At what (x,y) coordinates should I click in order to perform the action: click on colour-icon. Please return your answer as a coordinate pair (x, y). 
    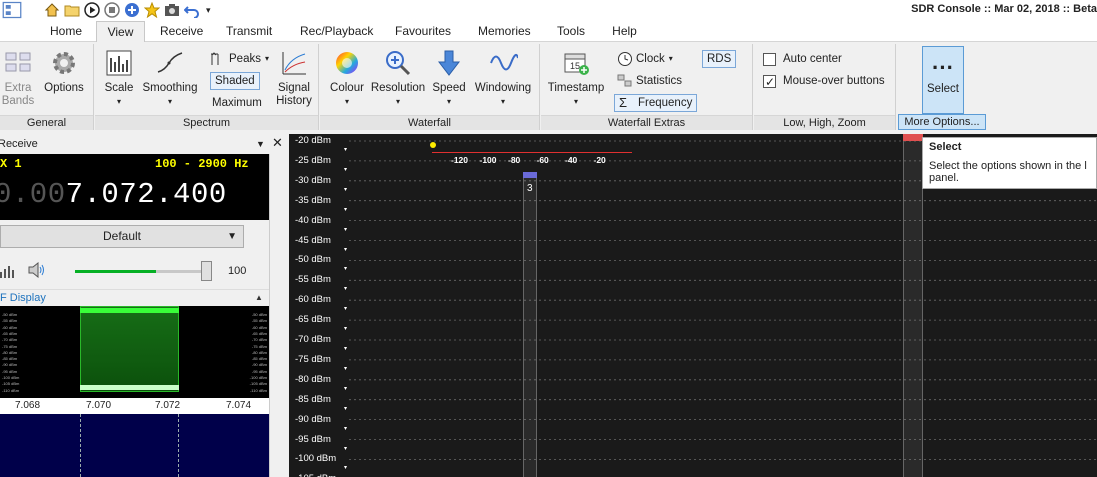
    Looking at the image, I should click on (347, 63).